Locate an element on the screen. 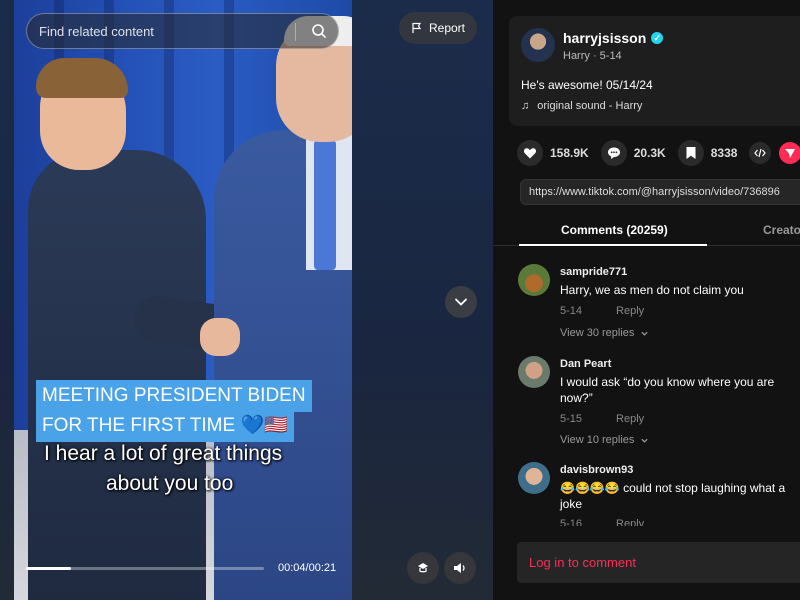 This screenshot has height=600, width=800. code-icon is located at coordinates (760, 153).